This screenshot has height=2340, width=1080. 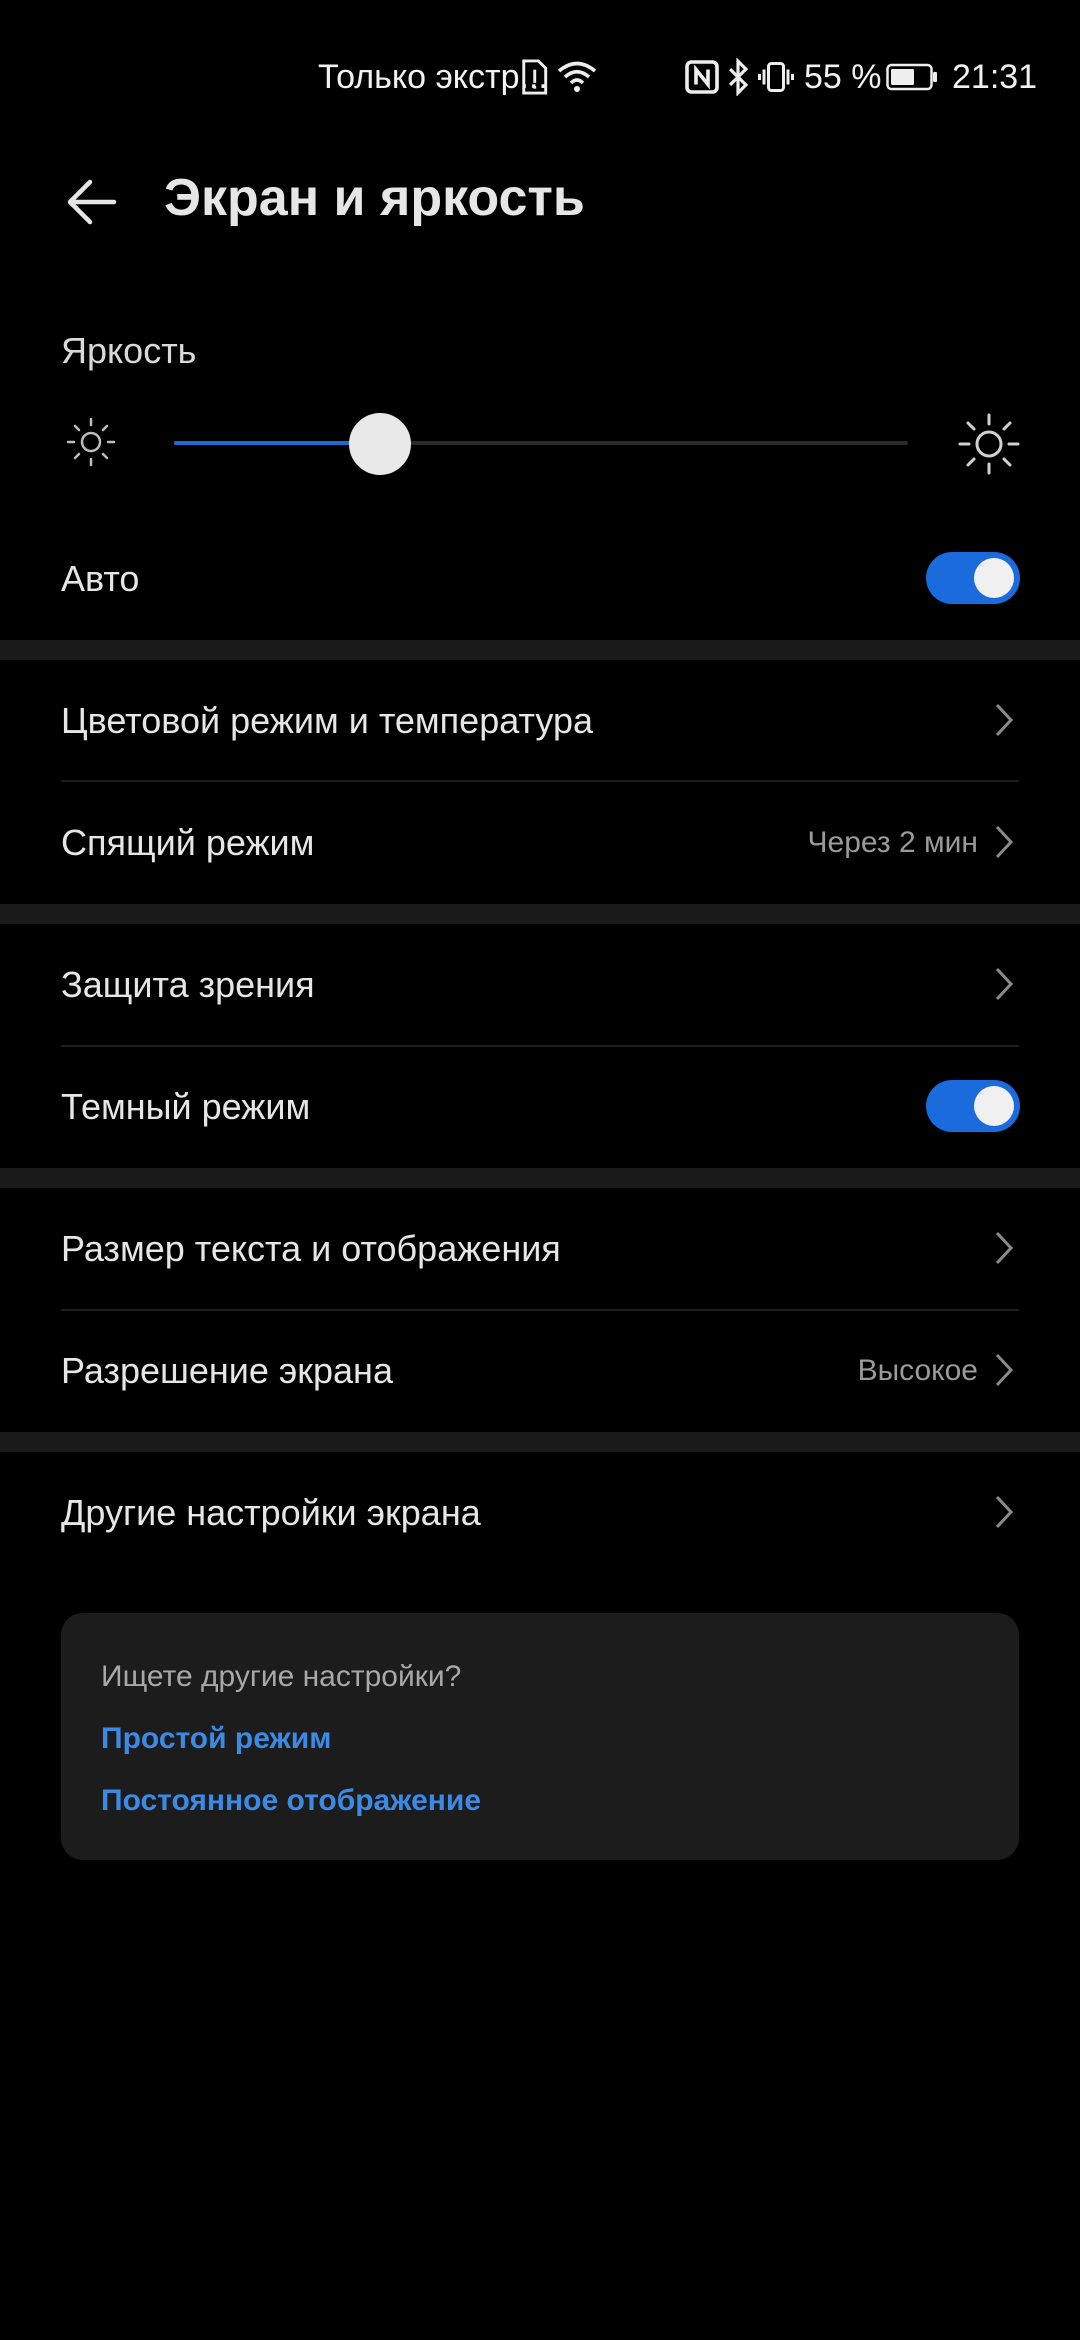 What do you see at coordinates (216, 1739) in the screenshot?
I see `simple-mode-link: Простой режим` at bounding box center [216, 1739].